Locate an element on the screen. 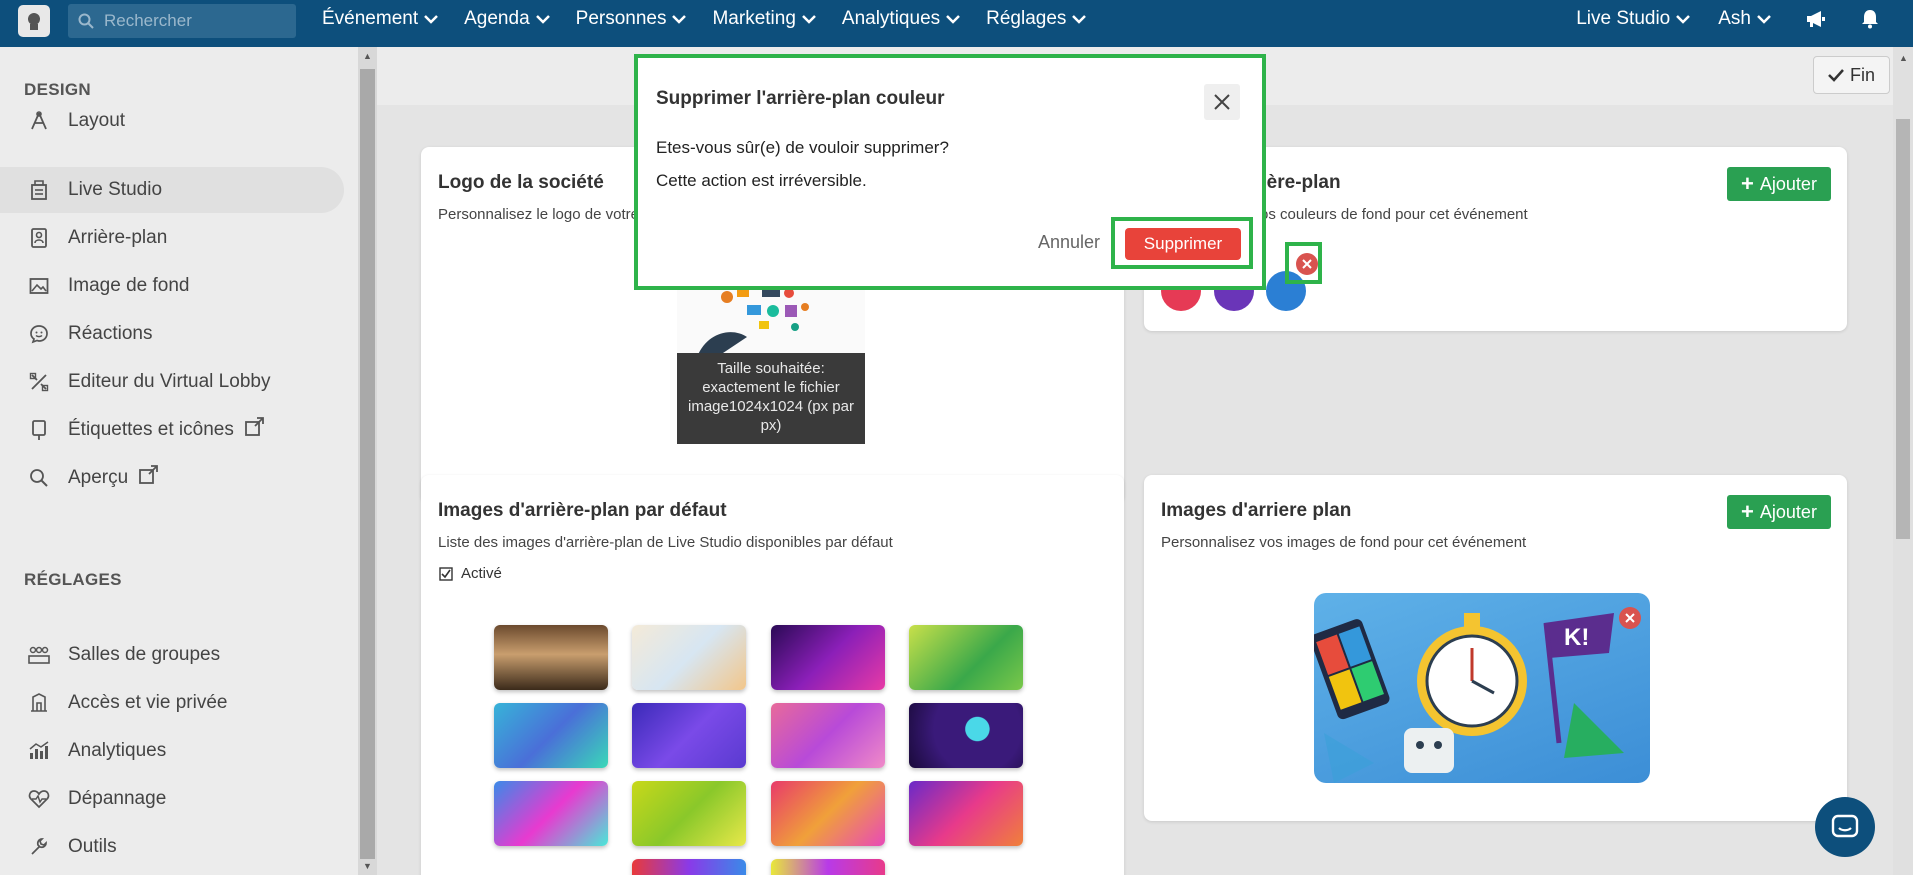 Image resolution: width=1913 pixels, height=875 pixels. sidebar-item-lobby-editor: Editeur du Virtual Lobby is located at coordinates (172, 382).